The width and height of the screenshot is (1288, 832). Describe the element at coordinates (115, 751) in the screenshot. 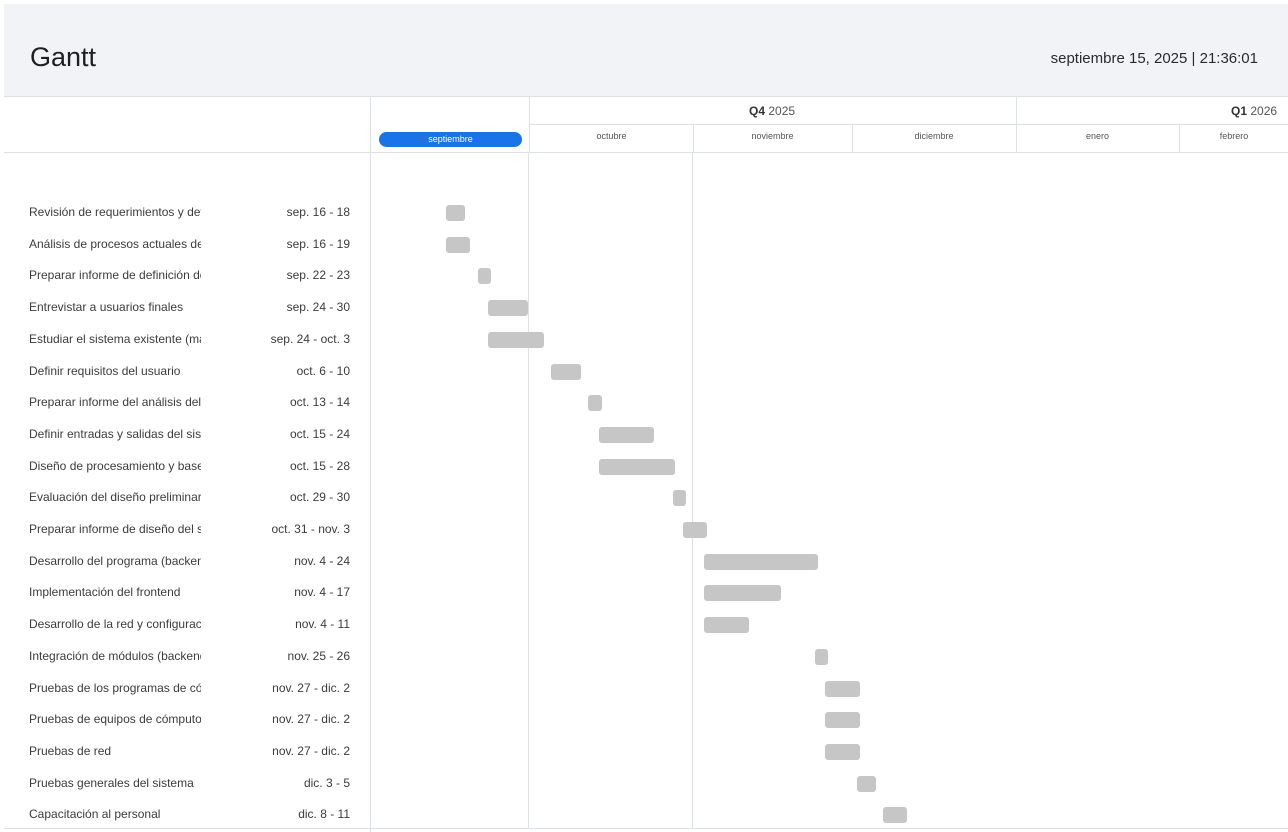

I see `task-name: Pruebas de red` at that location.